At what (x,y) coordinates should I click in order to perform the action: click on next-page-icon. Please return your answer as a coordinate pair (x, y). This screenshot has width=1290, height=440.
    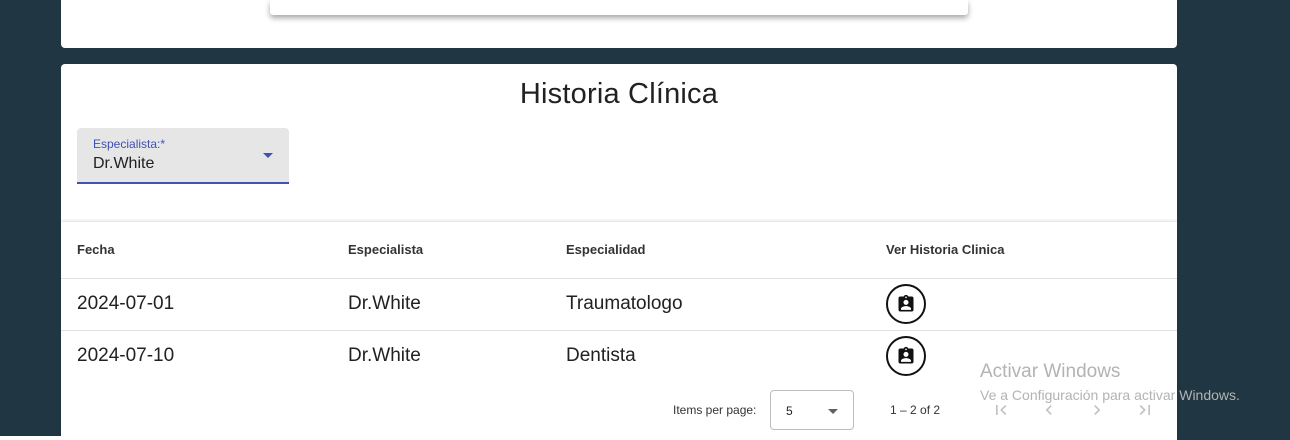
    Looking at the image, I should click on (1097, 410).